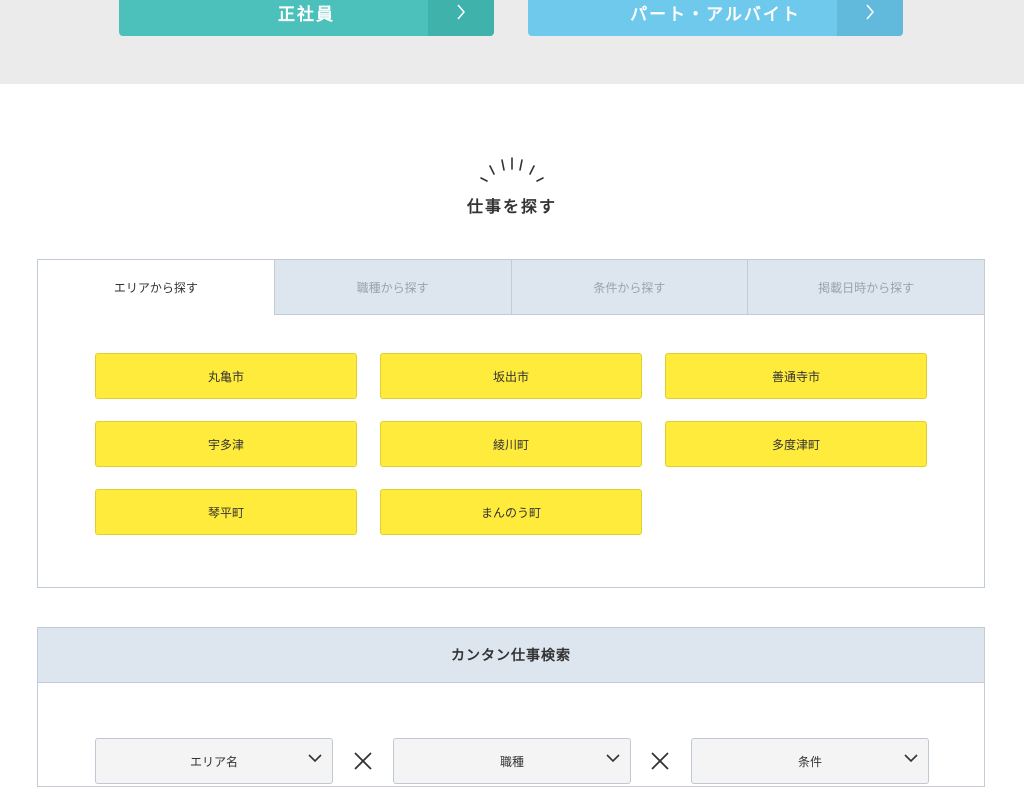 The width and height of the screenshot is (1024, 787). I want to click on area-button-ayagawa: 綾川町, so click(511, 444).